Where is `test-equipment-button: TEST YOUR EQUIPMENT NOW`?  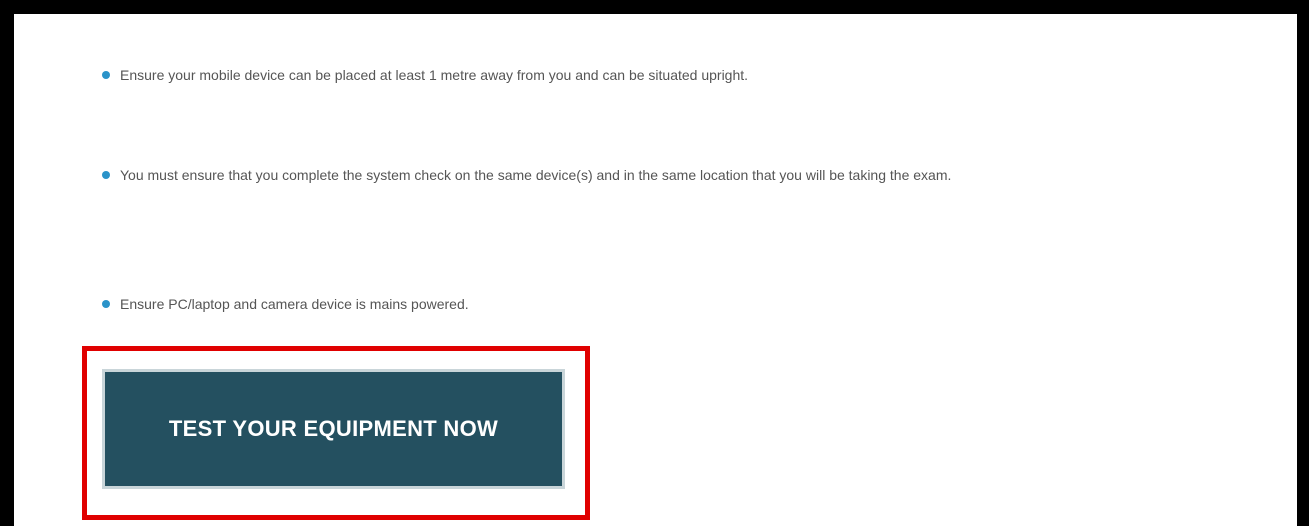
test-equipment-button: TEST YOUR EQUIPMENT NOW is located at coordinates (333, 429).